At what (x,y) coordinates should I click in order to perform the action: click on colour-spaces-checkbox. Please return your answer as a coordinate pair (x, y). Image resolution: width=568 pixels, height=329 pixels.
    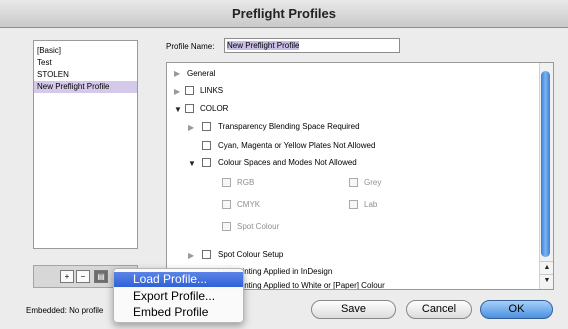
    Looking at the image, I should click on (206, 162).